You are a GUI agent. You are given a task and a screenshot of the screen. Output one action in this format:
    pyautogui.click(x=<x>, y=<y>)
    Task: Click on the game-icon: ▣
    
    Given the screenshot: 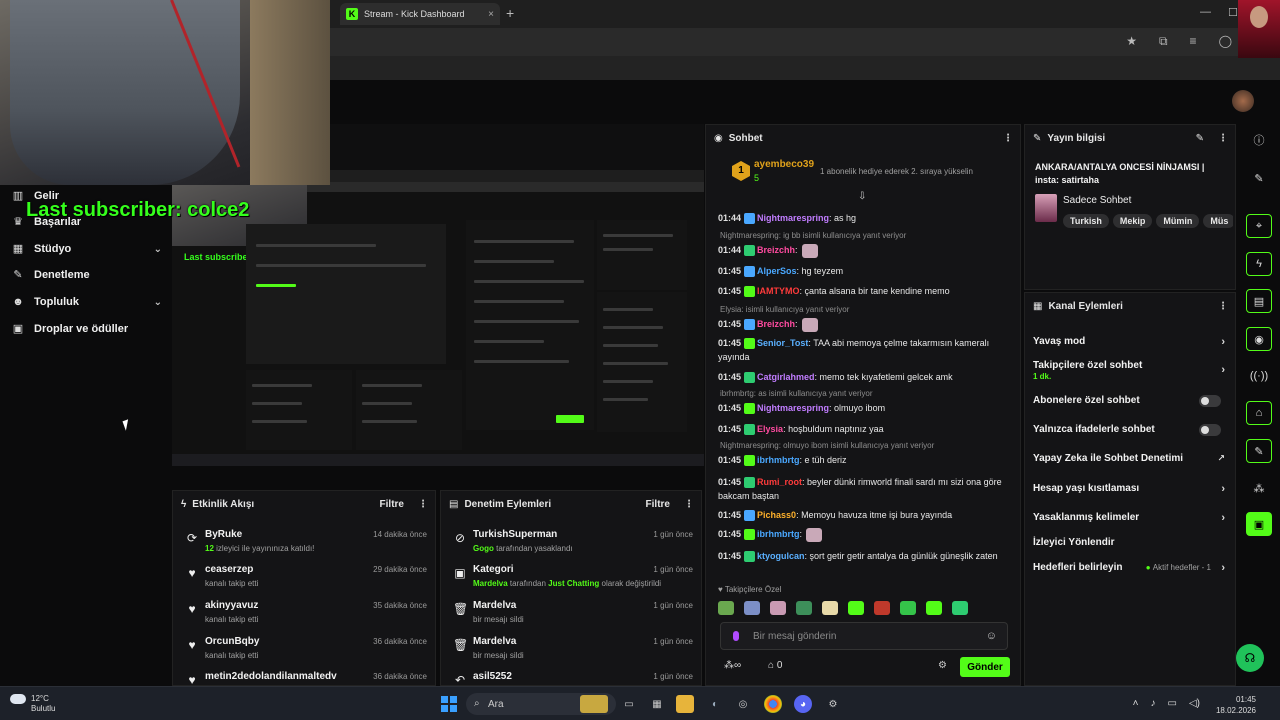 What is the action you would take?
    pyautogui.click(x=1259, y=524)
    